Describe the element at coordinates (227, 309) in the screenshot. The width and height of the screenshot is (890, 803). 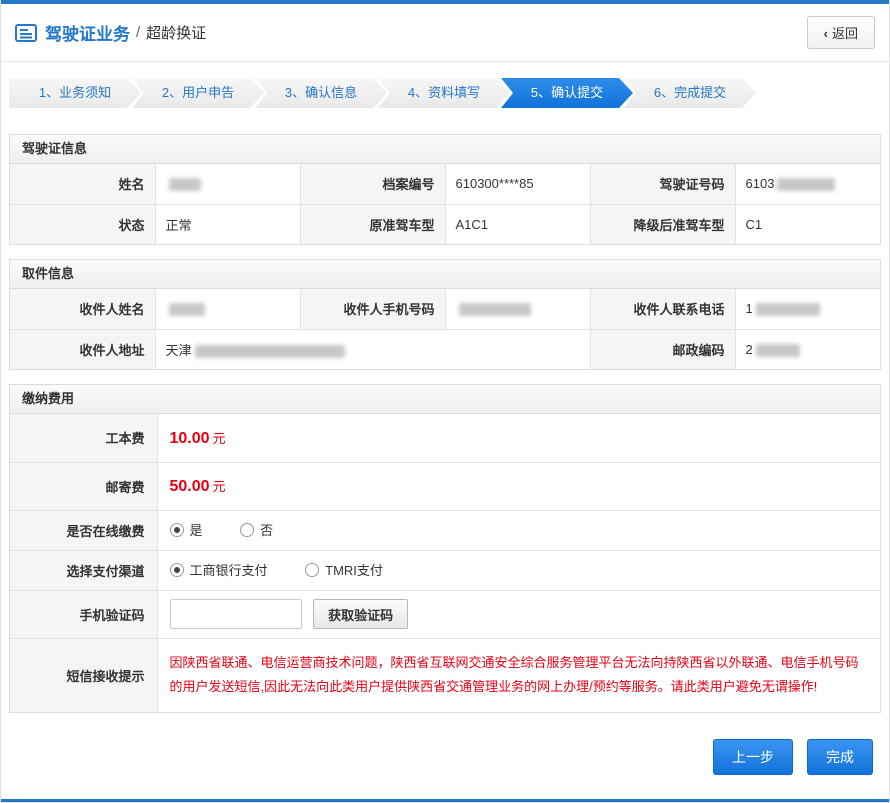
I see `recipient-name-value` at that location.